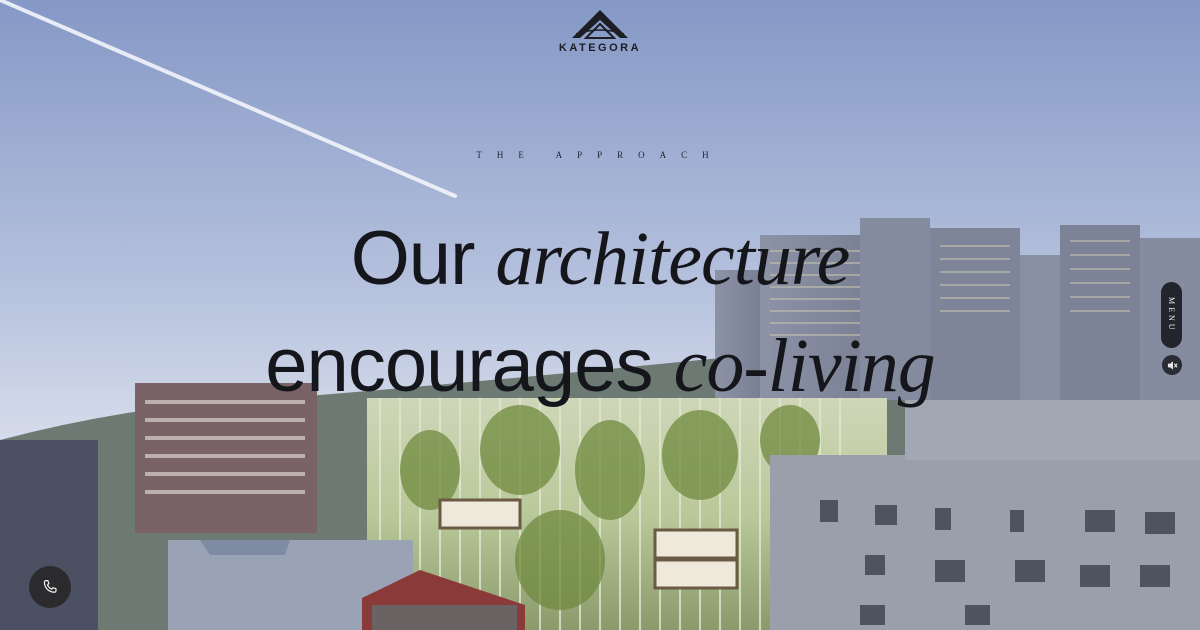  What do you see at coordinates (459, 365) in the screenshot?
I see `headline-word-encourages: encourages` at bounding box center [459, 365].